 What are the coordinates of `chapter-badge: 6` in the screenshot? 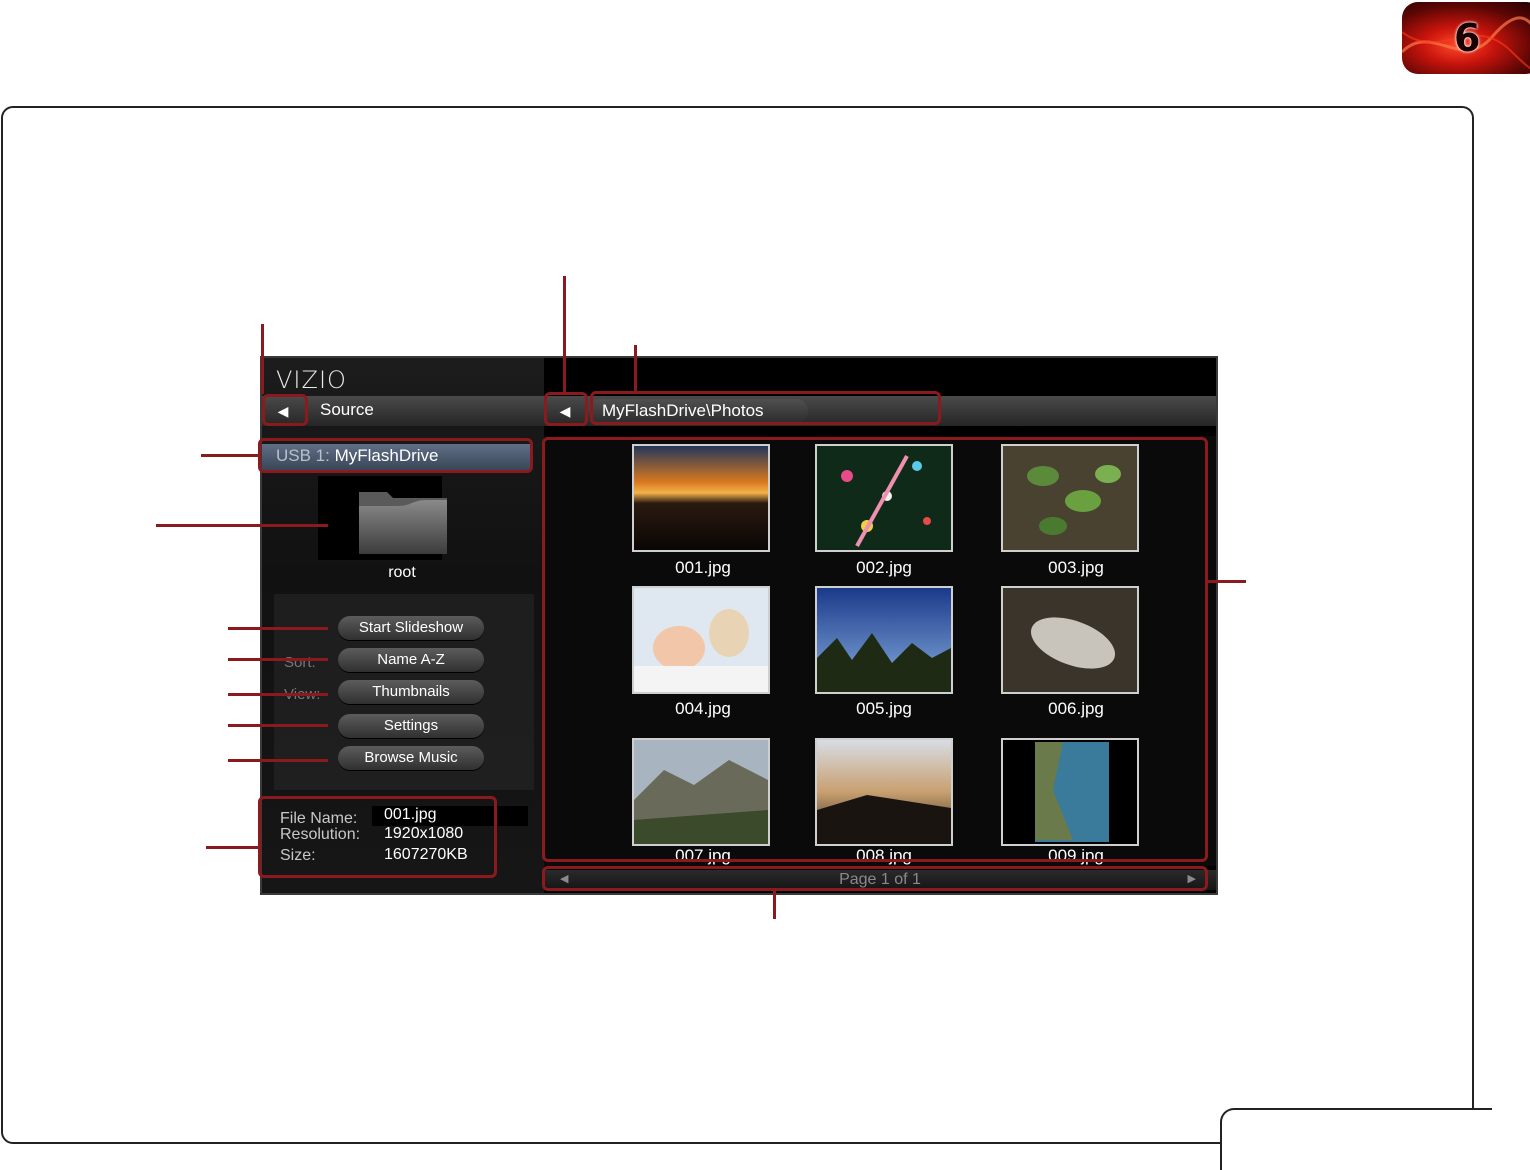 It's located at (1466, 38).